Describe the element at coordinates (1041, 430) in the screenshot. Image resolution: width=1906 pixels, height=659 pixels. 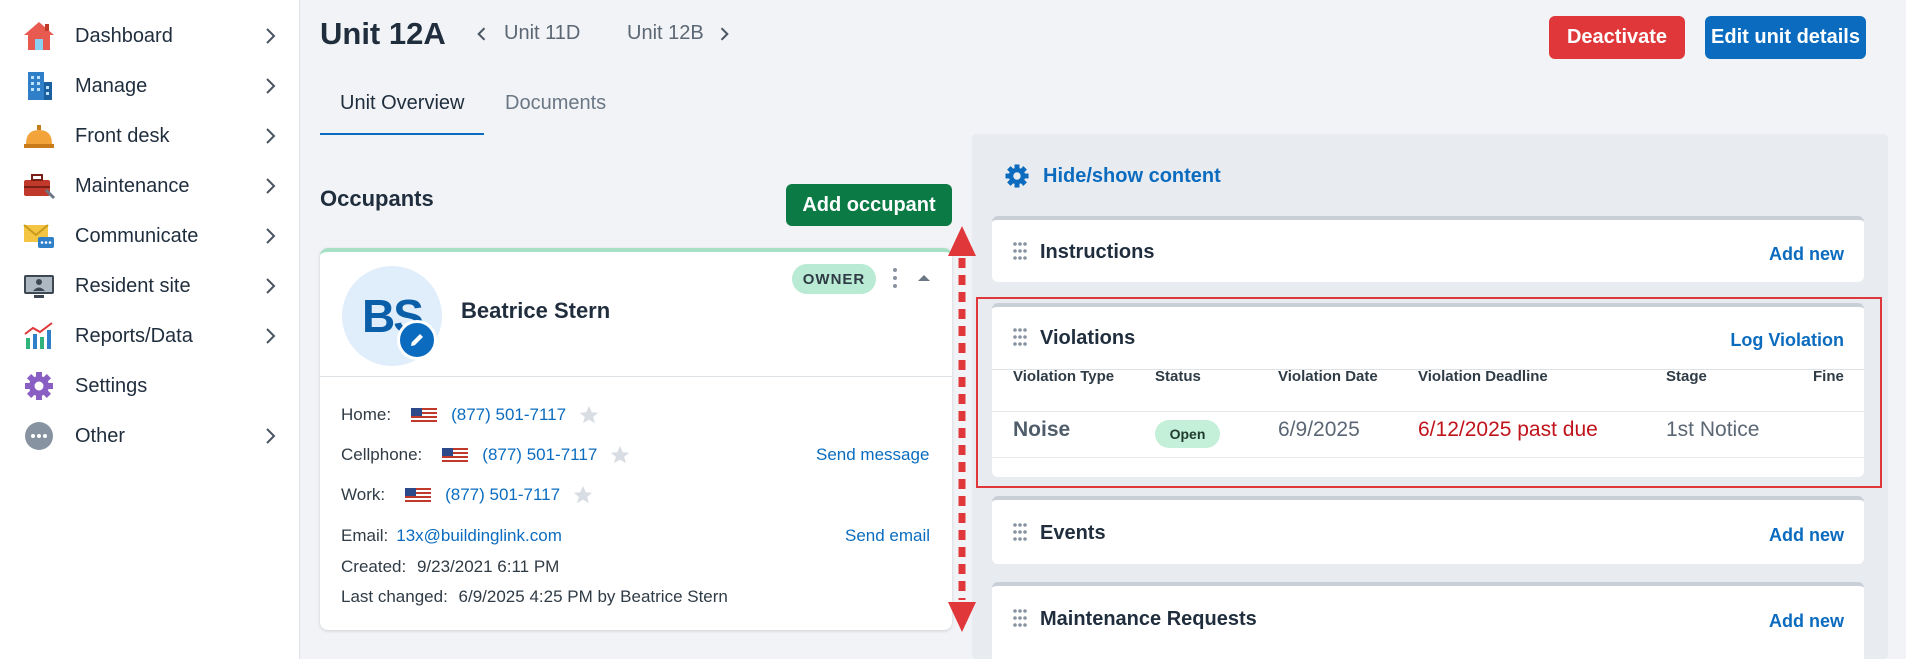
I see `violation-type-cell: Noise` at that location.